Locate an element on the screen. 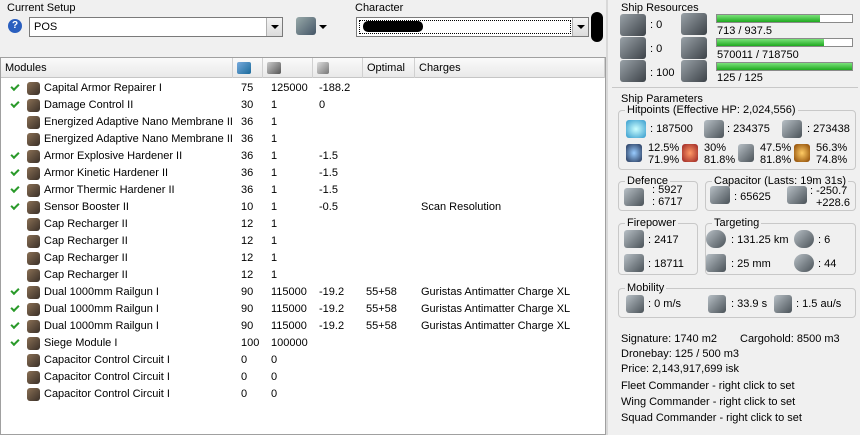 Image resolution: width=860 pixels, height=435 pixels. table-row: Siege Module I 100 100000 is located at coordinates (303, 343).